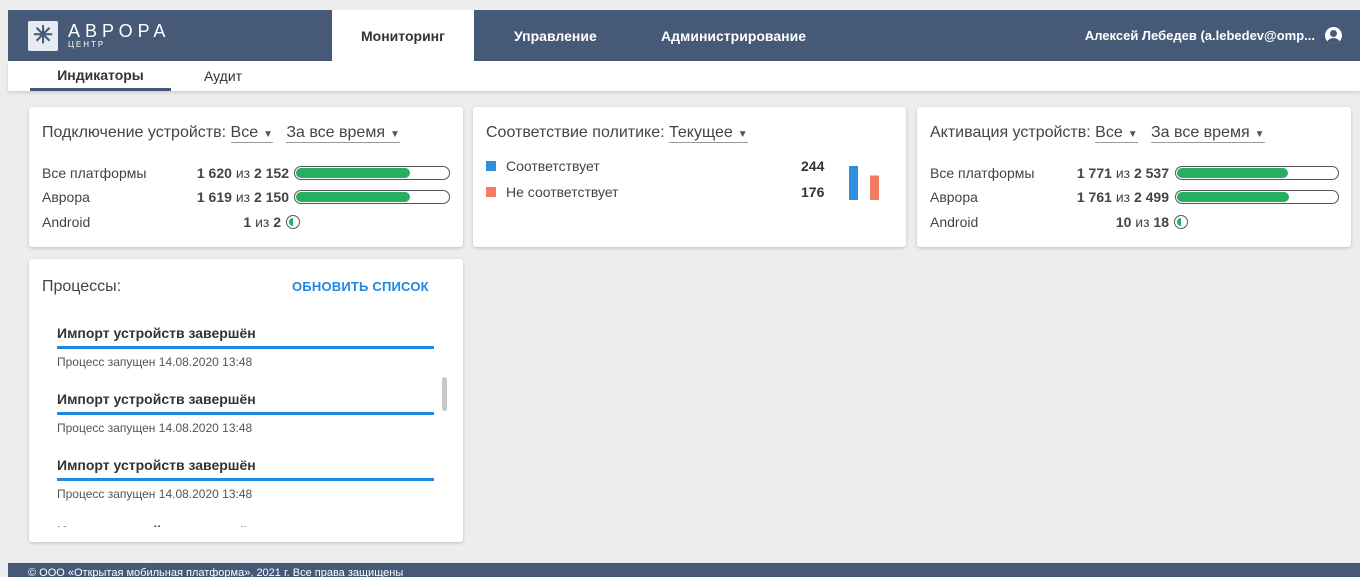 This screenshot has width=1360, height=577. What do you see at coordinates (1010, 132) in the screenshot?
I see `activation-title: Активация устройств:` at bounding box center [1010, 132].